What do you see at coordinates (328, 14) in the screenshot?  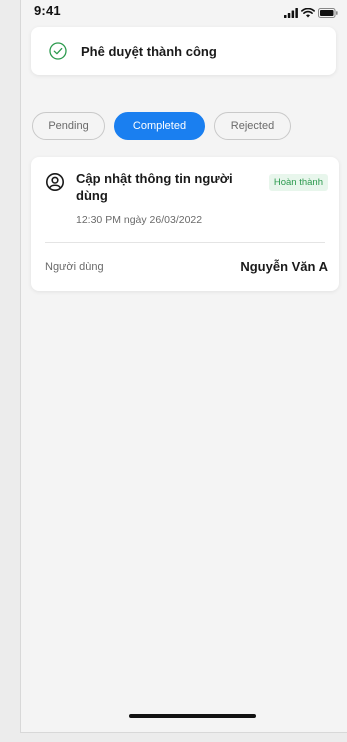 I see `battery-icon` at bounding box center [328, 14].